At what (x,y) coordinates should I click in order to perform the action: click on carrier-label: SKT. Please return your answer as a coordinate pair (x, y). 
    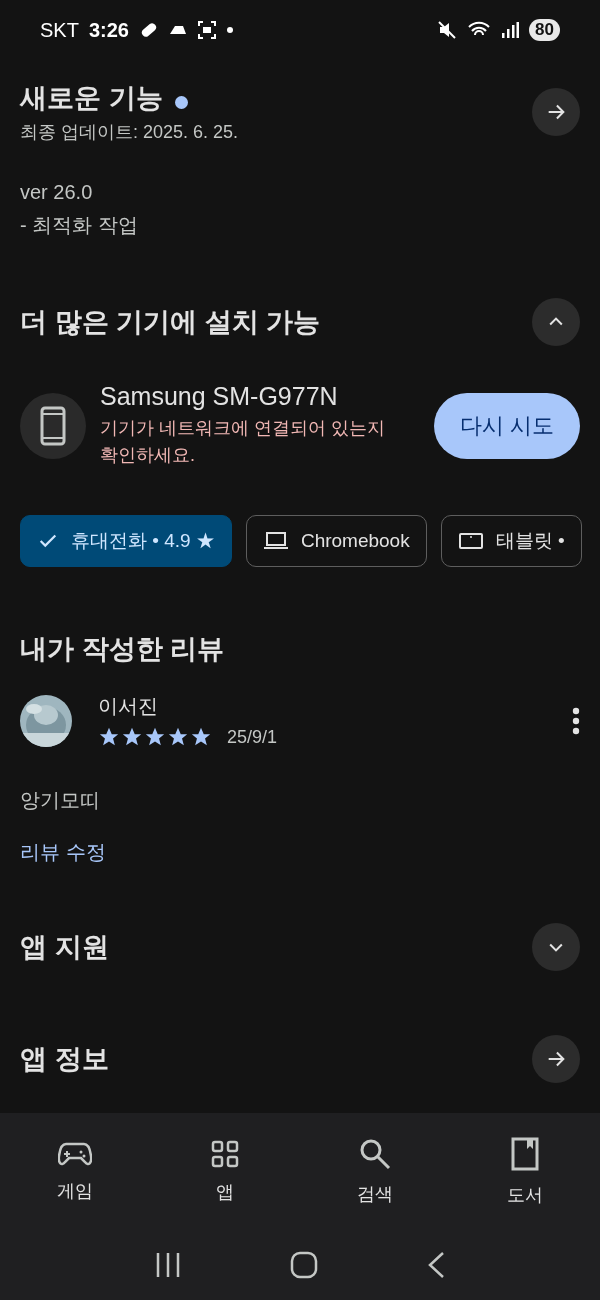
    Looking at the image, I should click on (59, 30).